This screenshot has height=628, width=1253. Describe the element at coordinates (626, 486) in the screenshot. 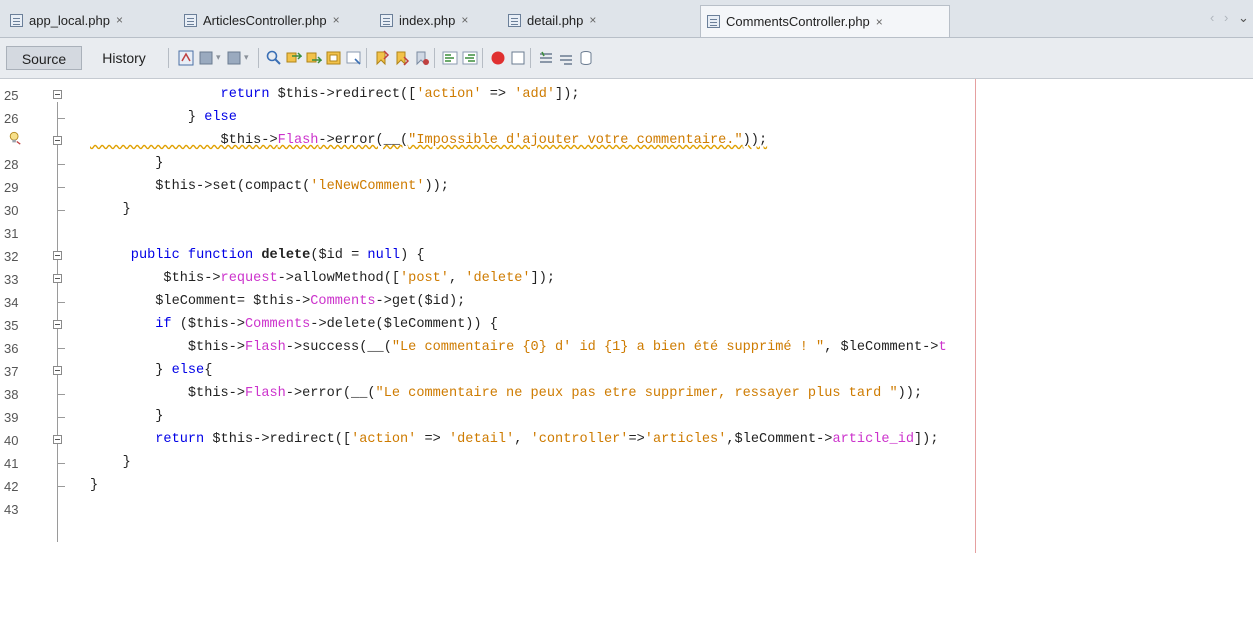

I see `code-line: 42}` at that location.